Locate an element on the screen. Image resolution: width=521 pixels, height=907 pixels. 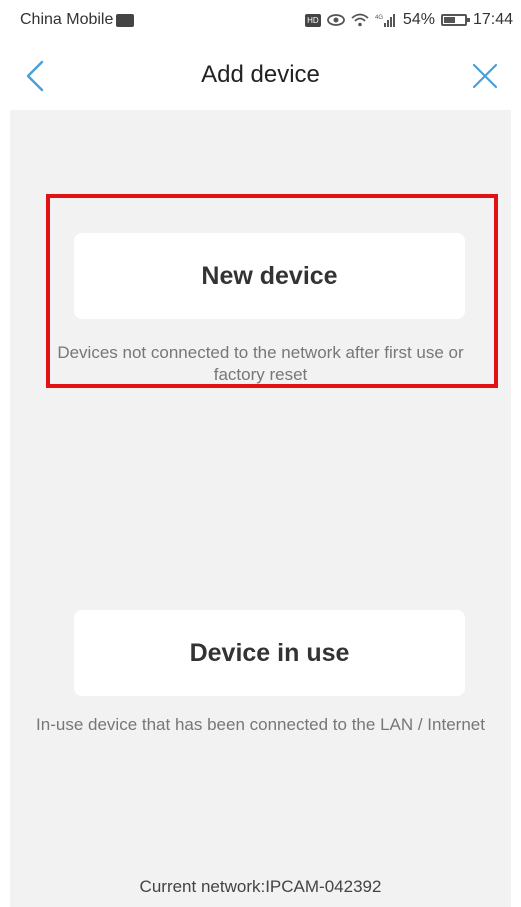
battery-percent: 54% is located at coordinates (418, 19).